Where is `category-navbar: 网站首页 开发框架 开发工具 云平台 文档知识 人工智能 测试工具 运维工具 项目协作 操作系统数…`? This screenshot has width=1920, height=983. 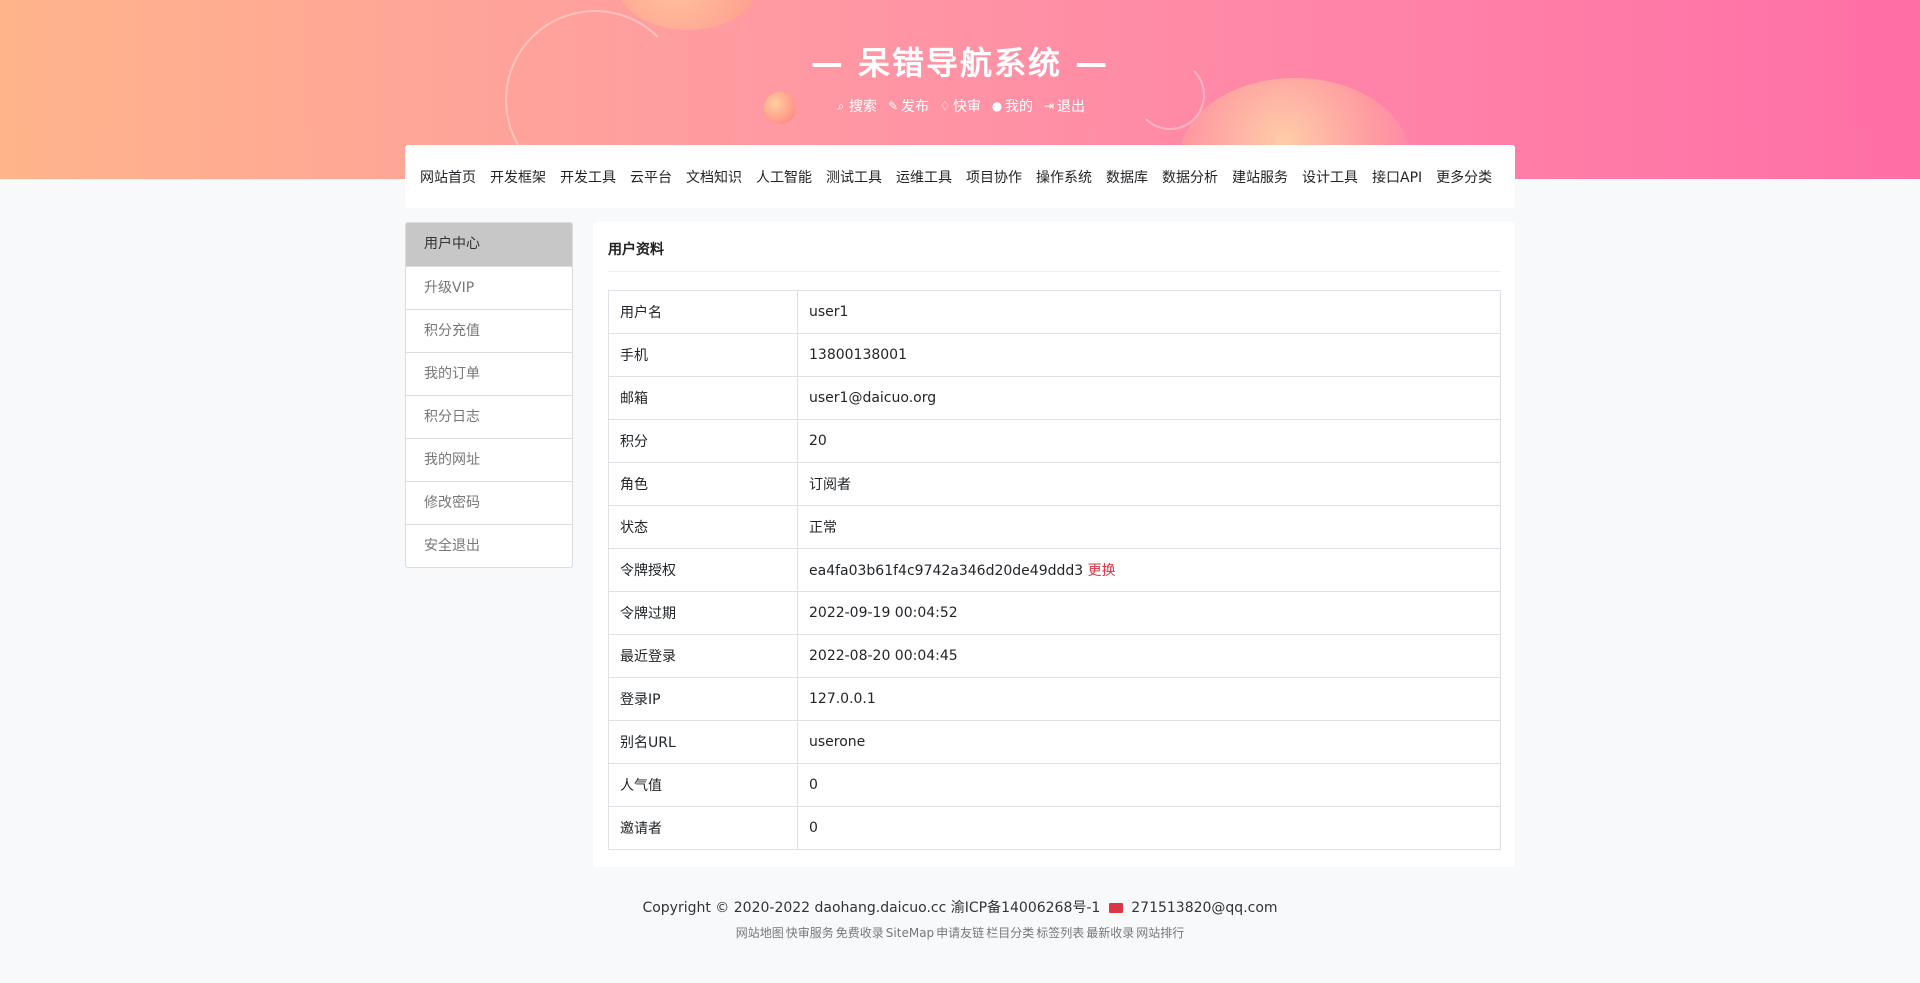
category-navbar: 网站首页 开发框架 开发工具 云平台 文档知识 人工智能 测试工具 运维工具 项目协作 操作系统数… is located at coordinates (960, 176).